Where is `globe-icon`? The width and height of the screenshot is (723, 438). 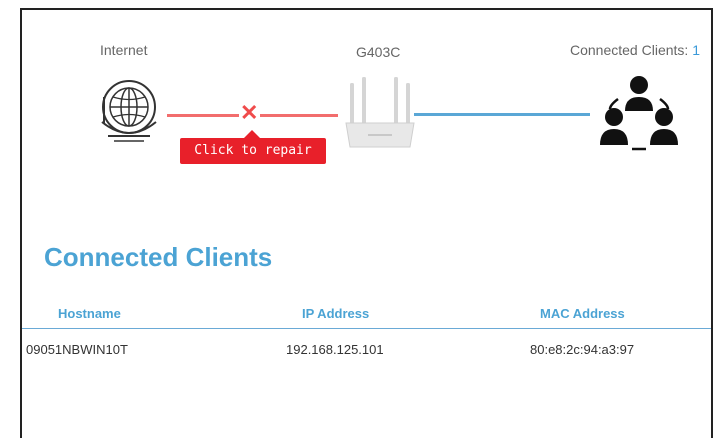 globe-icon is located at coordinates (129, 111).